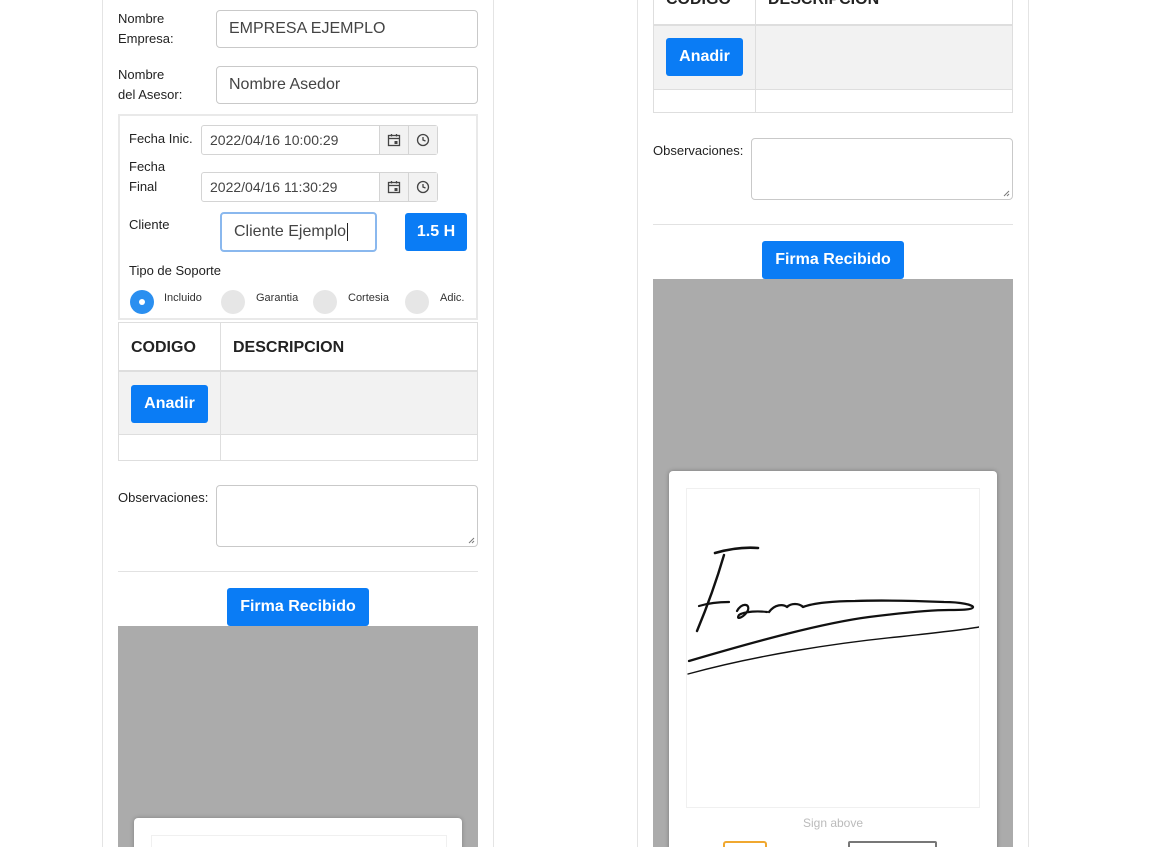 Image resolution: width=1172 pixels, height=847 pixels. What do you see at coordinates (142, 302) in the screenshot?
I see `radio-incluido` at bounding box center [142, 302].